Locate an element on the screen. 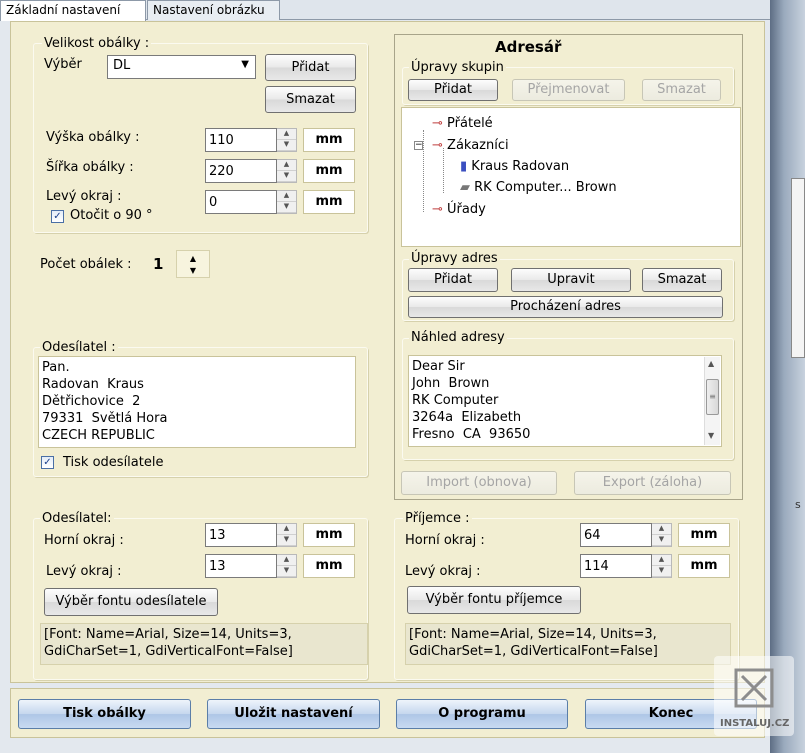  scroll-thumb: ≡ is located at coordinates (712, 397).